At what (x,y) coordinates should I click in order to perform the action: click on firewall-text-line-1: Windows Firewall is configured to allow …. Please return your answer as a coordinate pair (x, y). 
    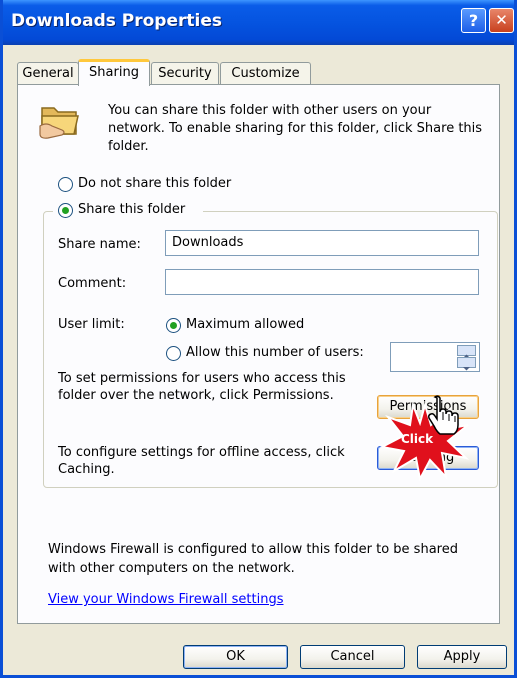
    Looking at the image, I should click on (253, 549).